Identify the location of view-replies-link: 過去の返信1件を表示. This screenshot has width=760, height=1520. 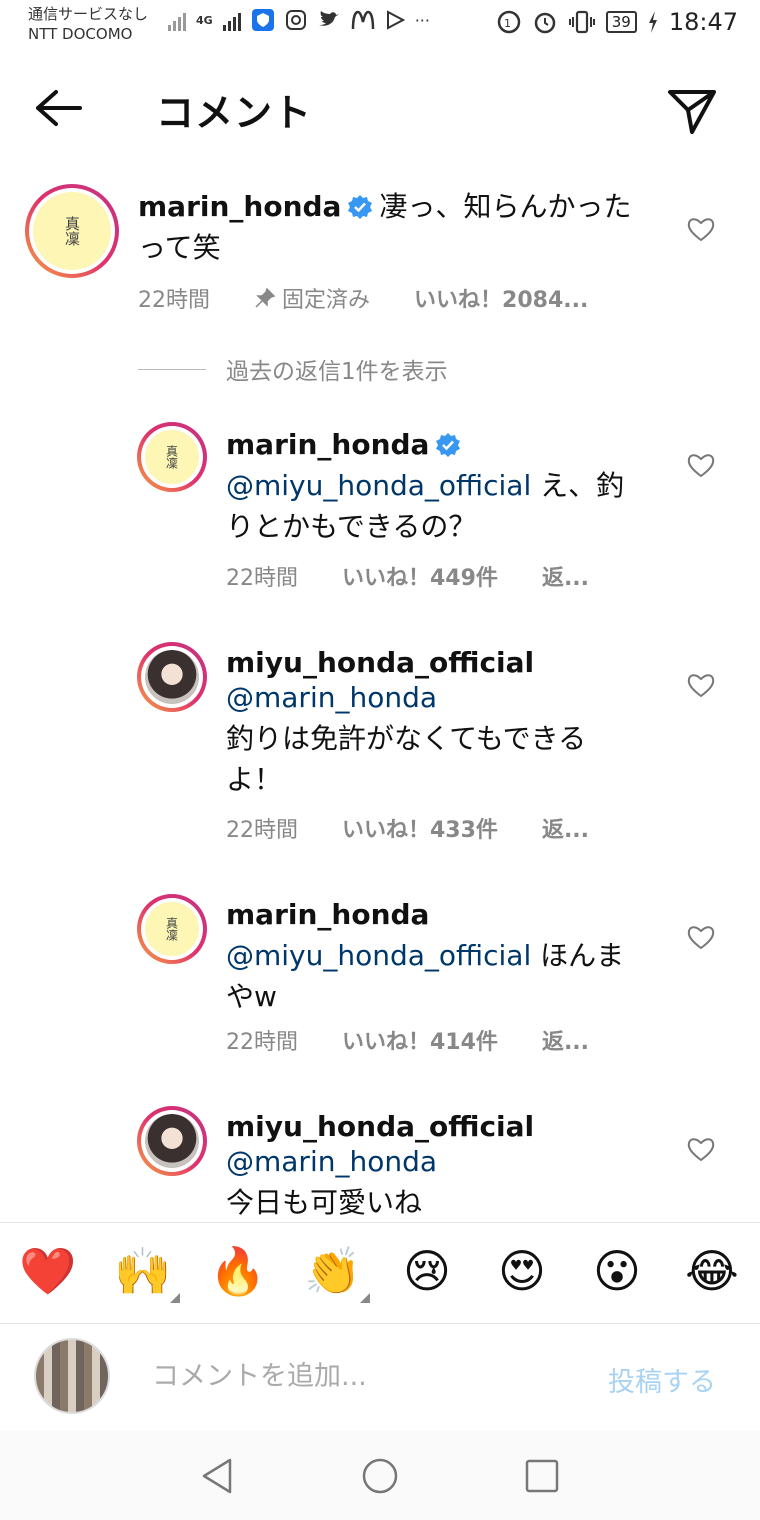
(293, 369).